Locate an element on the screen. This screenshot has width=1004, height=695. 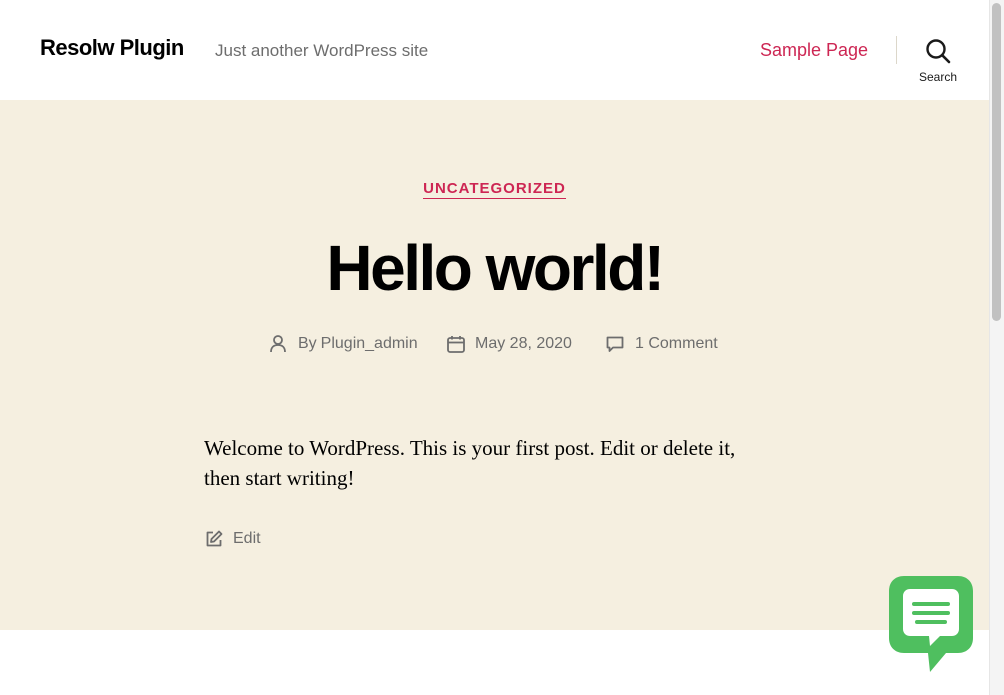
site-title: Resolw Plugin is located at coordinates (112, 48).